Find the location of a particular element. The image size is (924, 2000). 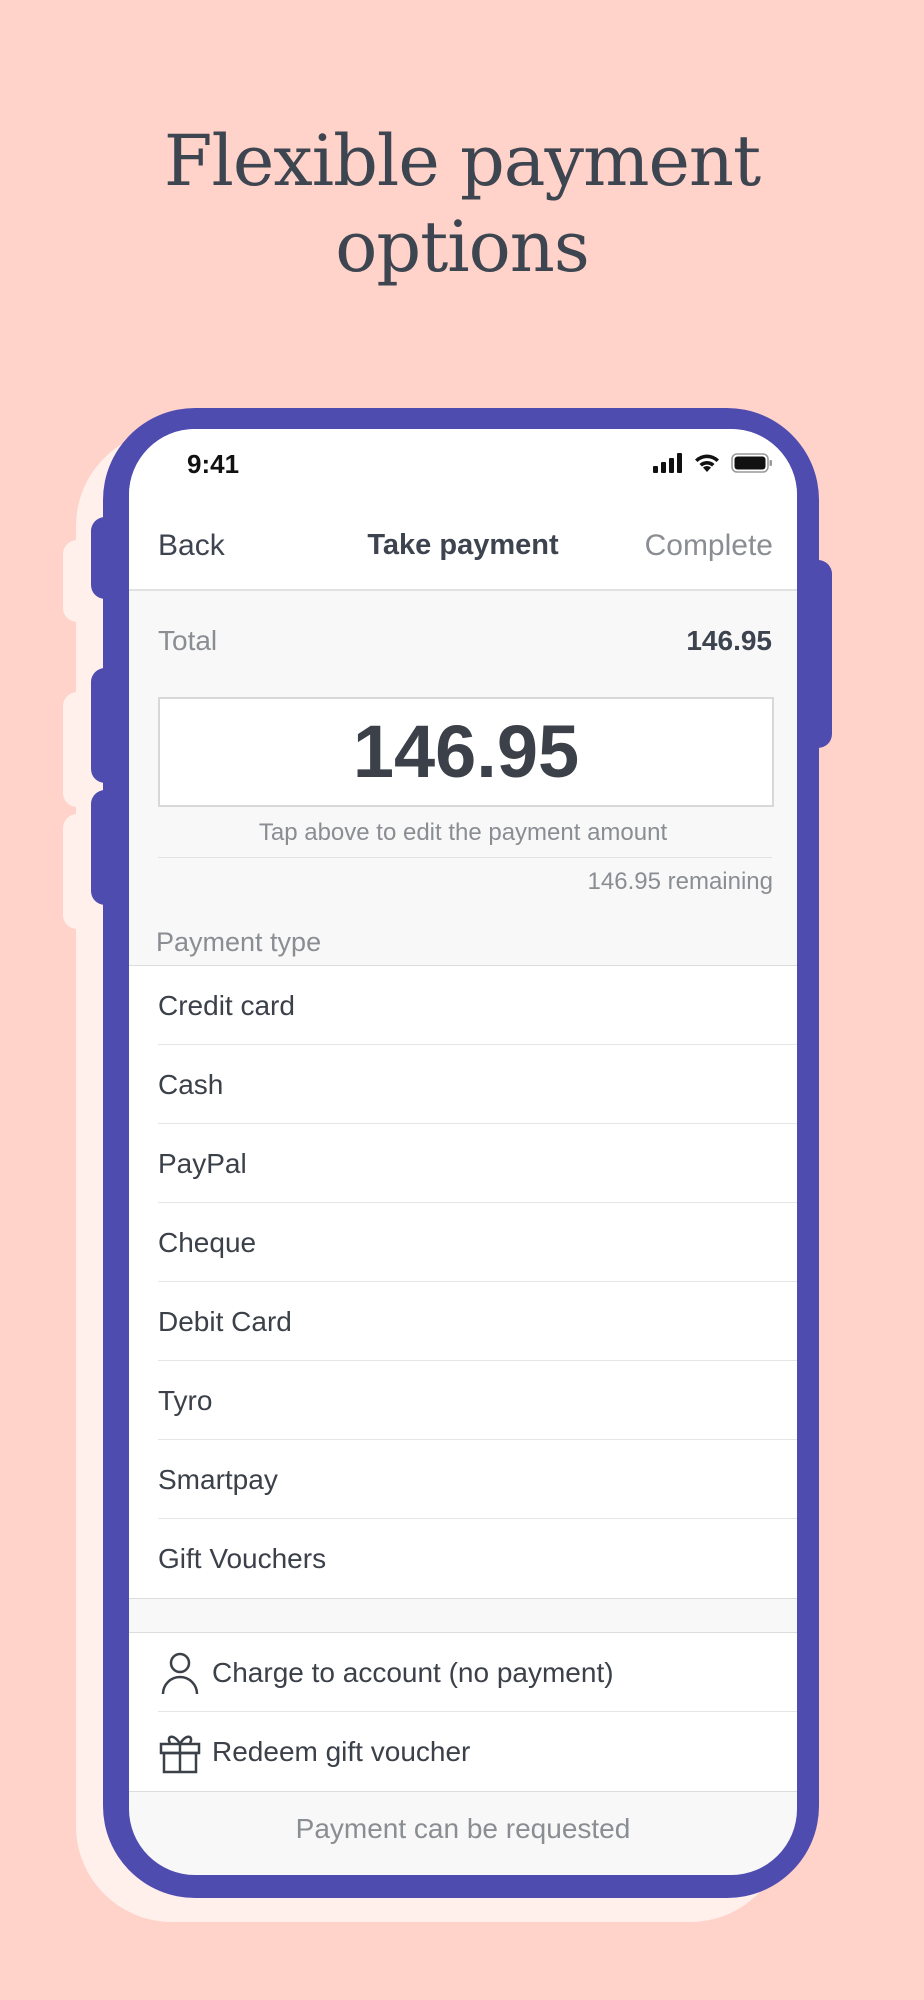

wifi-icon is located at coordinates (707, 465).